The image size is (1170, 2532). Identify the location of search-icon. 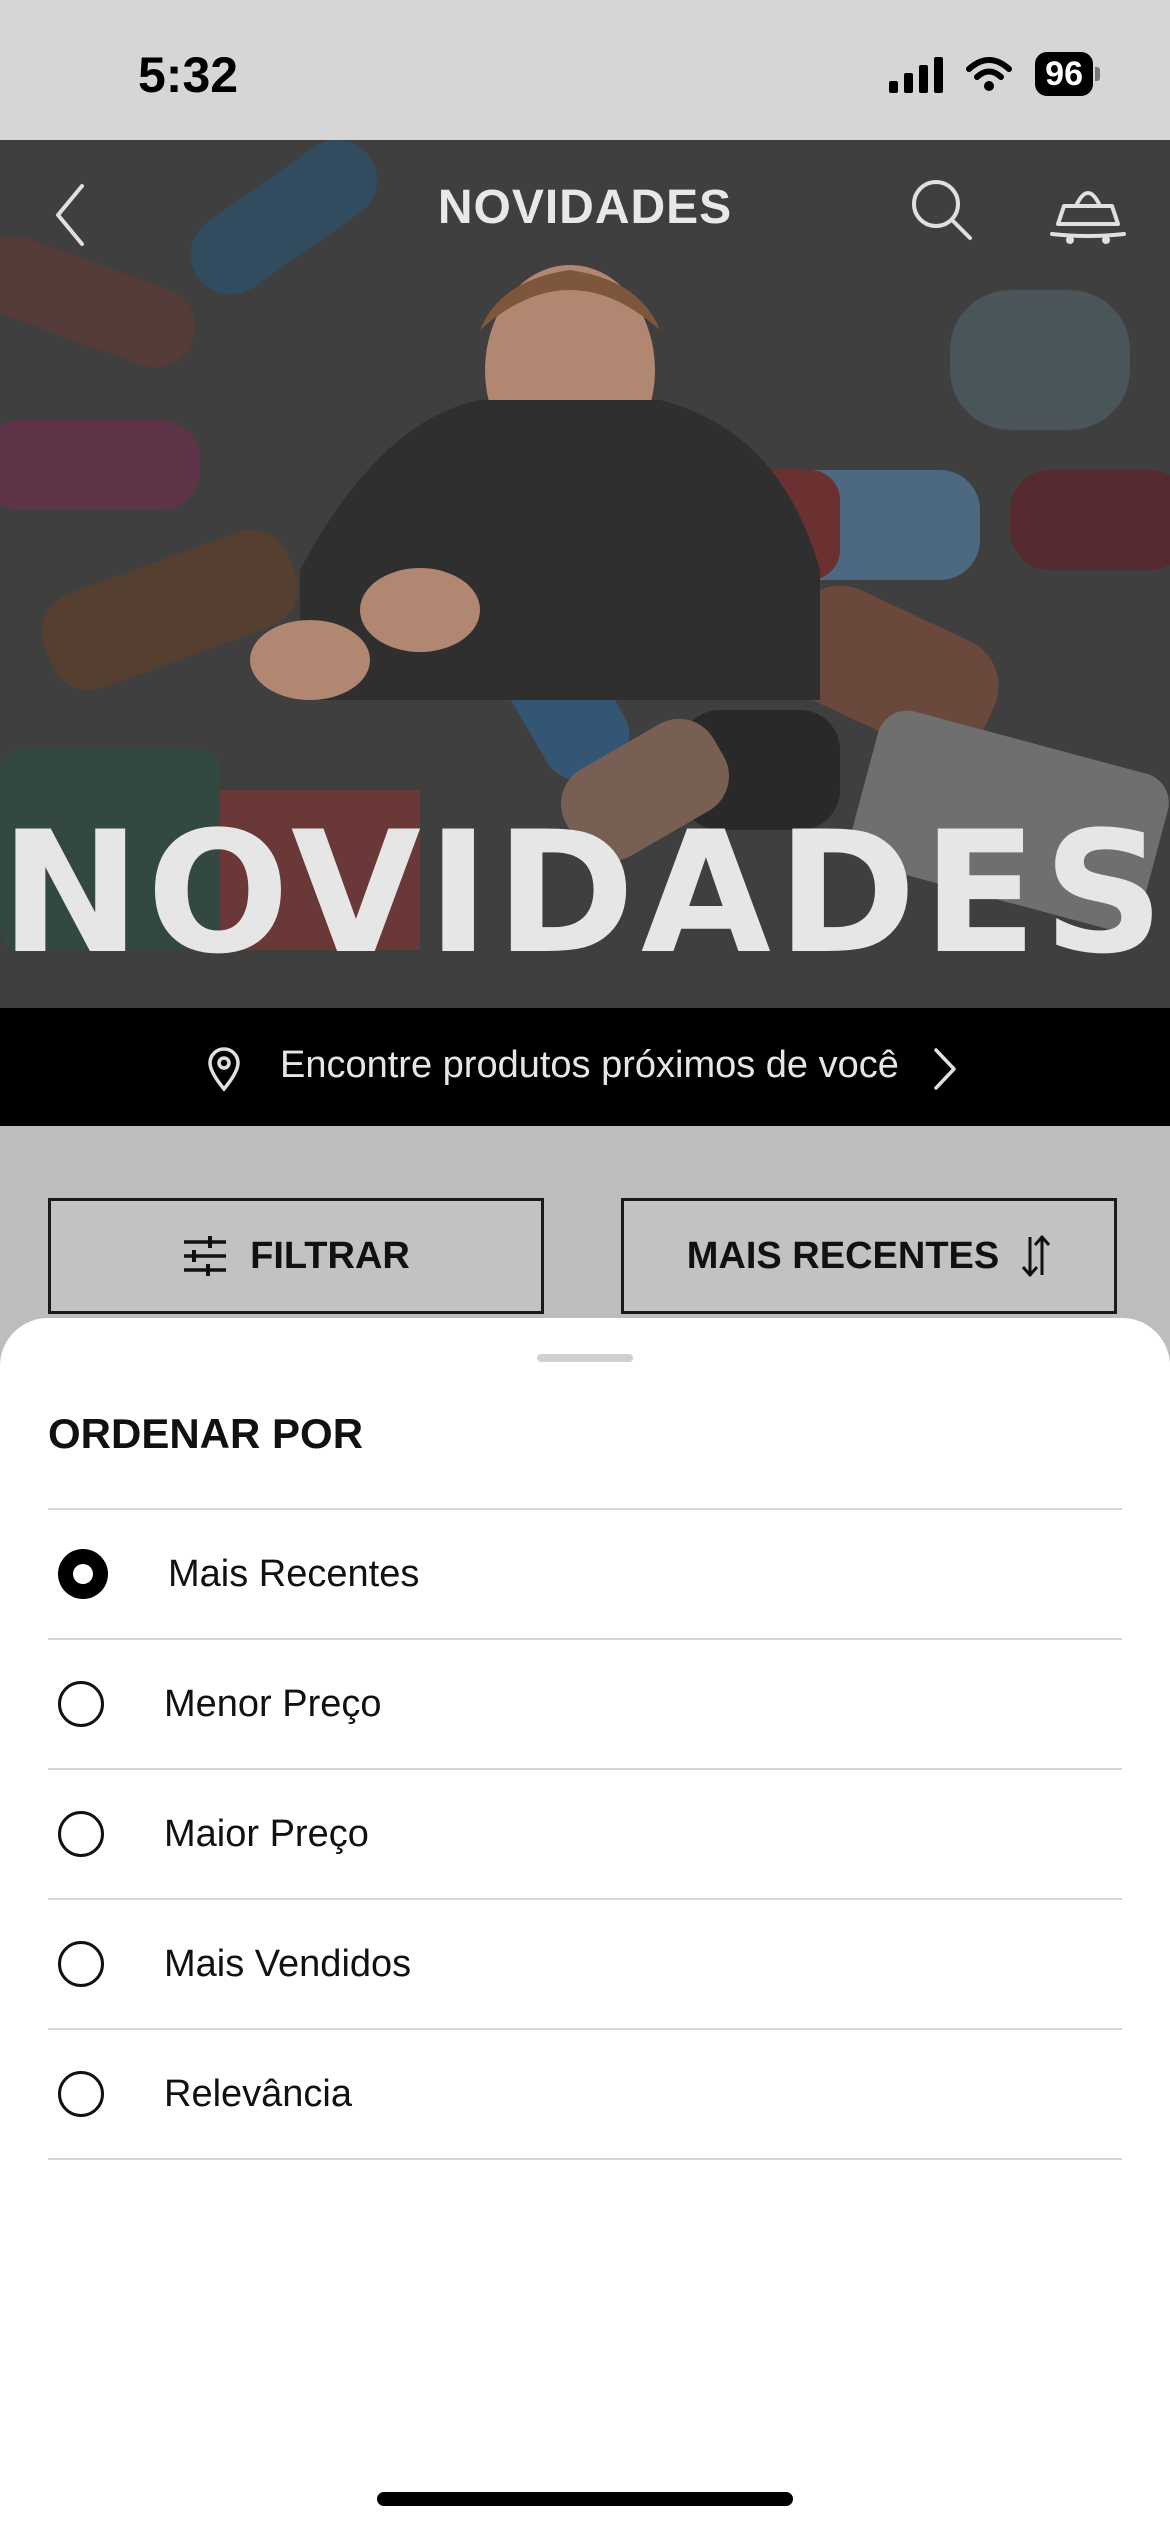
(941, 209).